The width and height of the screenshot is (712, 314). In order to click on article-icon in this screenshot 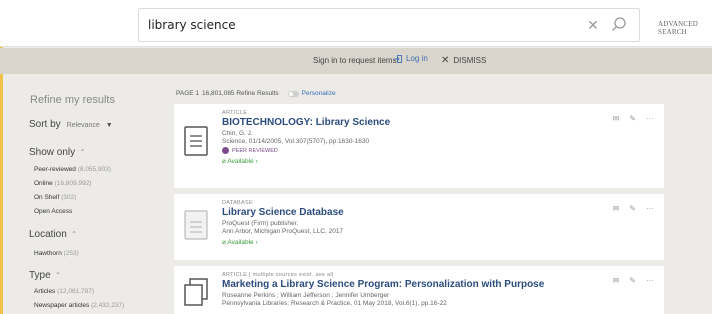, I will do `click(196, 141)`.